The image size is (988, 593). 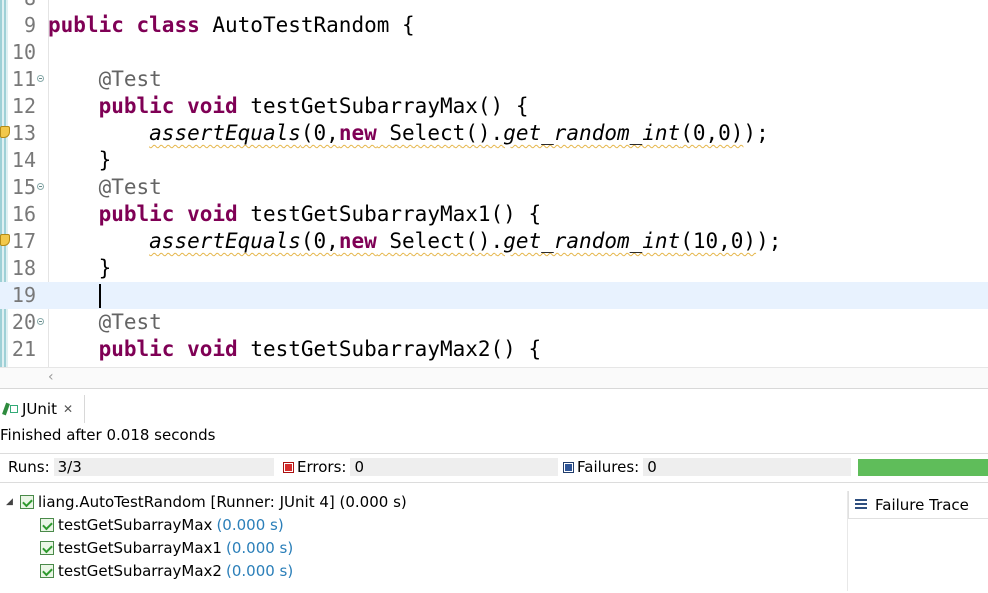 What do you see at coordinates (389, 349) in the screenshot?
I see `code-token: testGetSubarrayMax2() {` at bounding box center [389, 349].